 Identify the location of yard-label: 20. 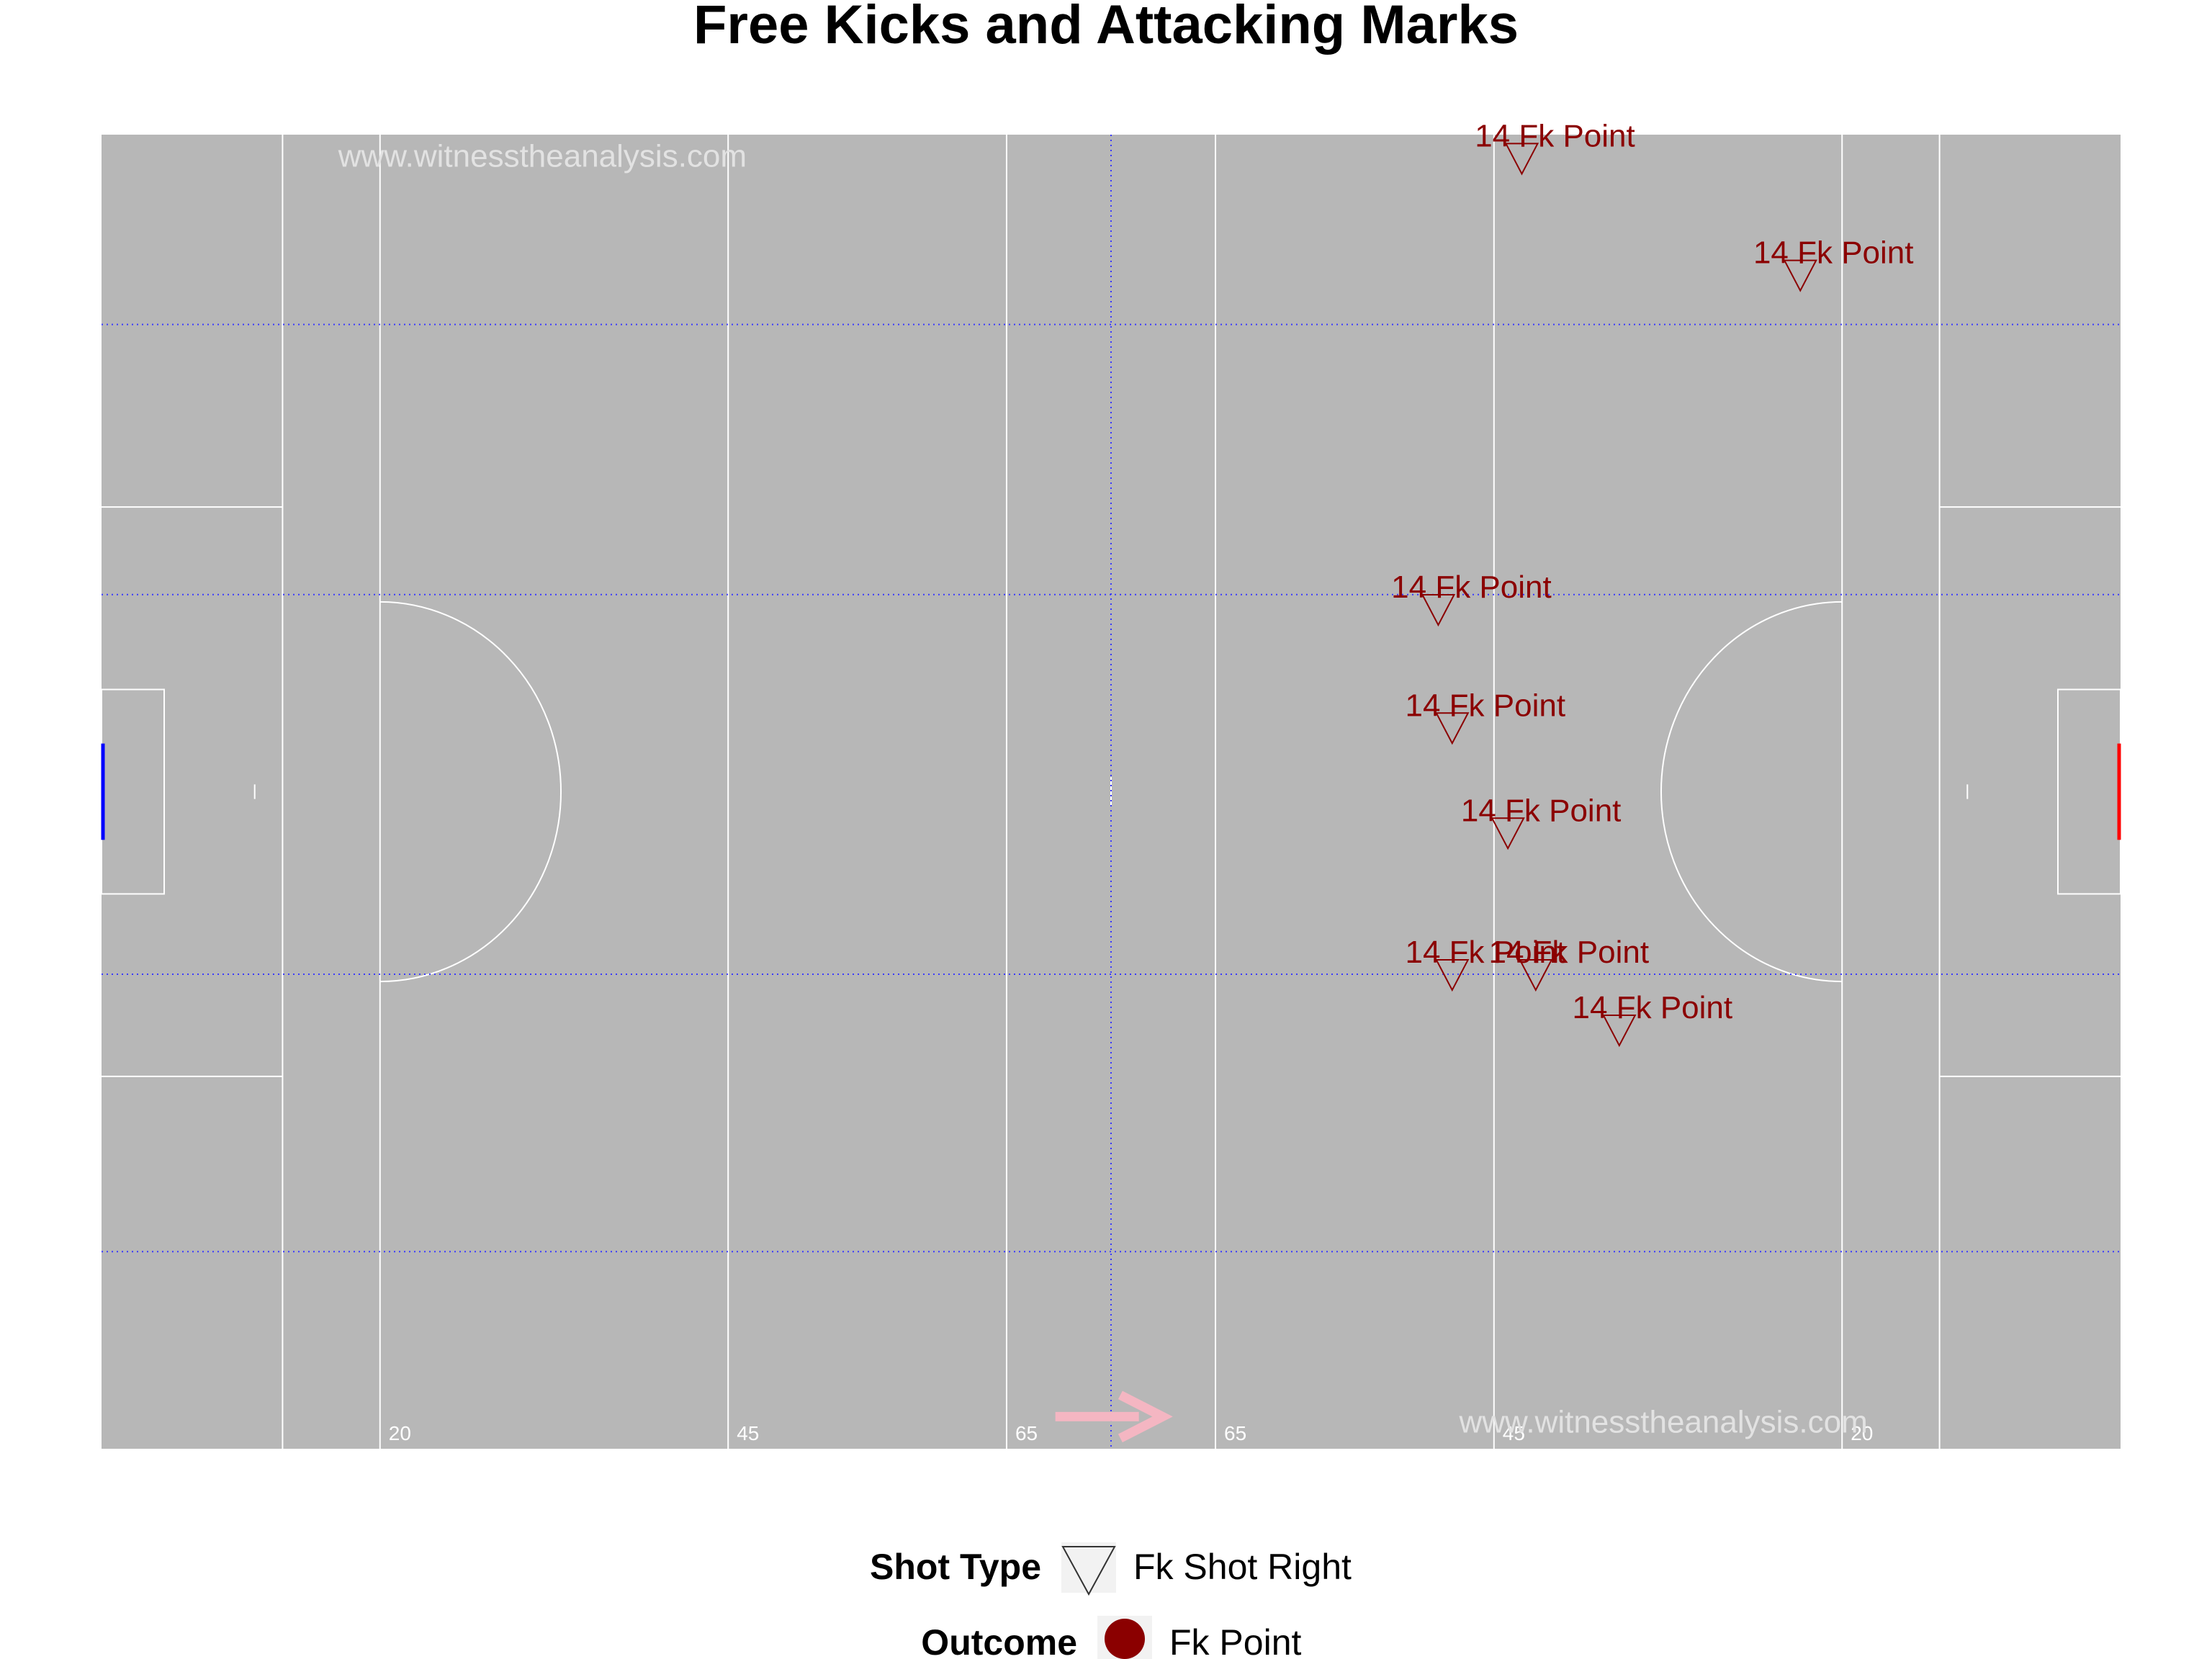
(400, 1433).